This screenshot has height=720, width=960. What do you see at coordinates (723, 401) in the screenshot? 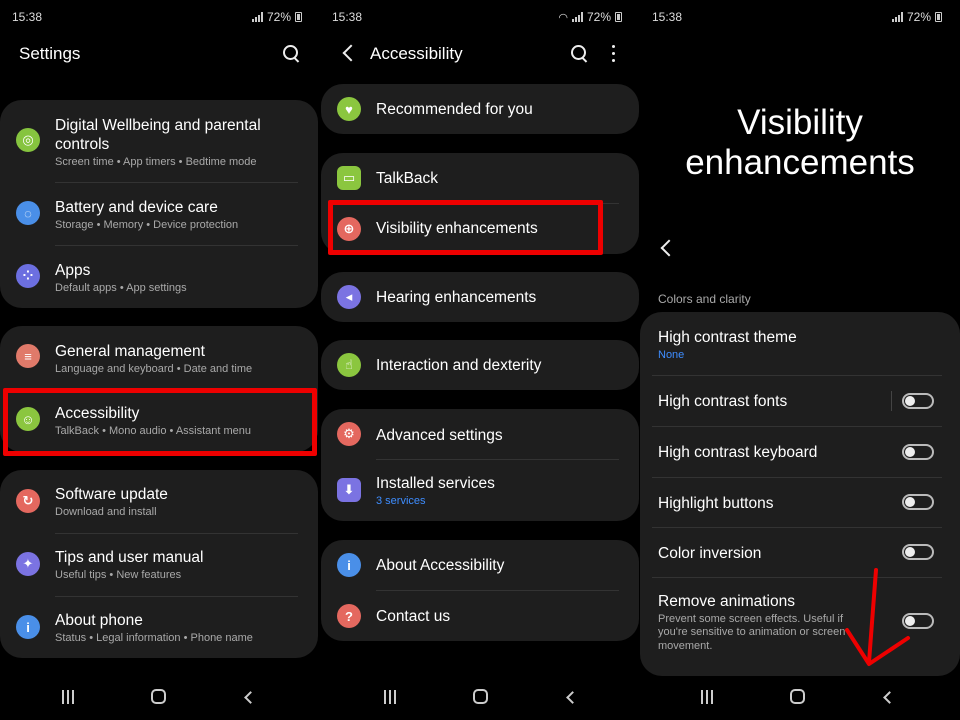
I see `item-title: High contrast fonts` at bounding box center [723, 401].